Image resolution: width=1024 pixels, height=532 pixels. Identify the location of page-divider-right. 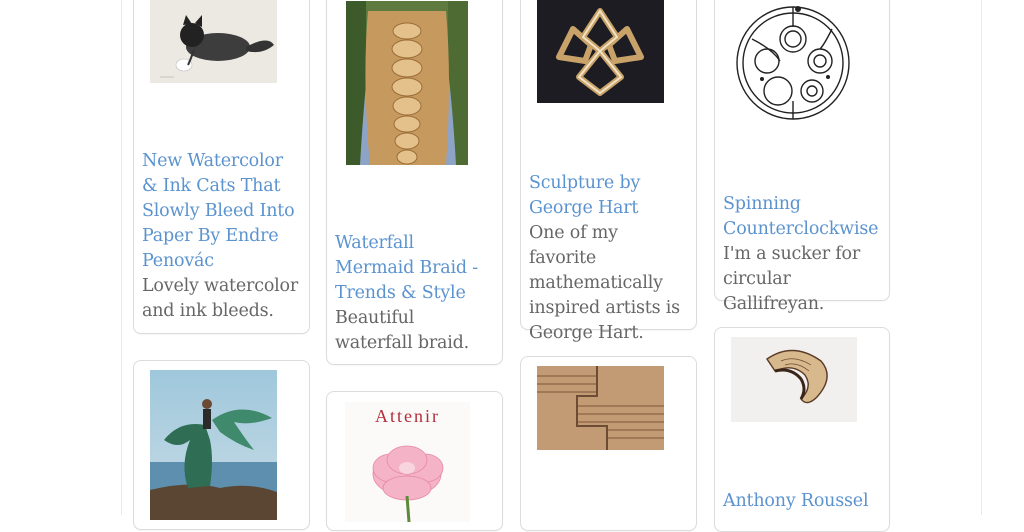
(981, 257).